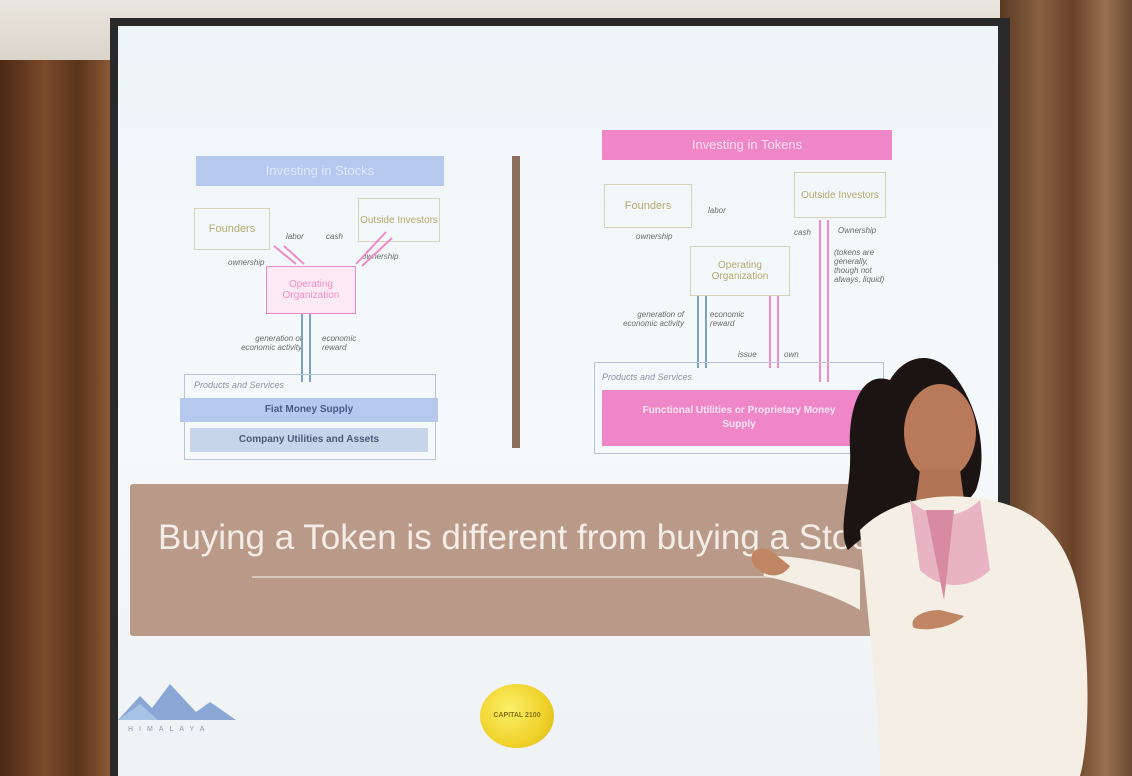  What do you see at coordinates (309, 440) in the screenshot?
I see `stocks-company-strip: Company Utilities and Assets` at bounding box center [309, 440].